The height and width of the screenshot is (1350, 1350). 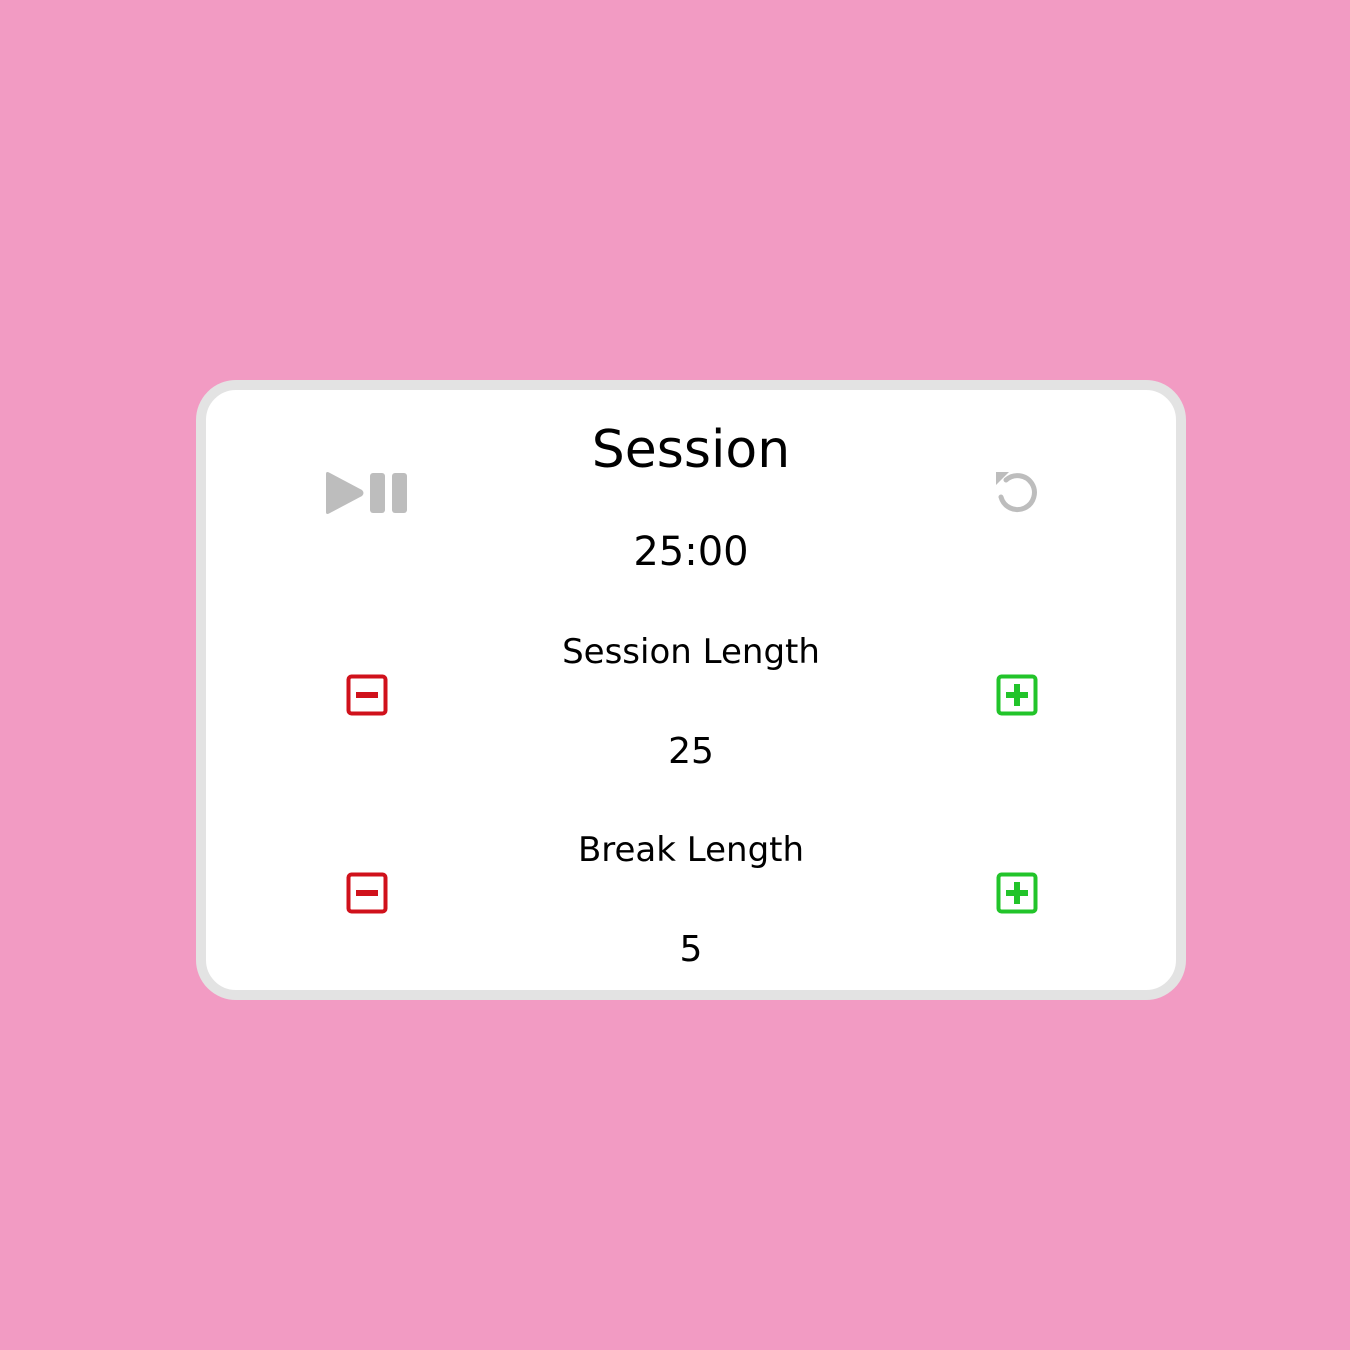 I want to click on session-increment-button, so click(x=1017, y=695).